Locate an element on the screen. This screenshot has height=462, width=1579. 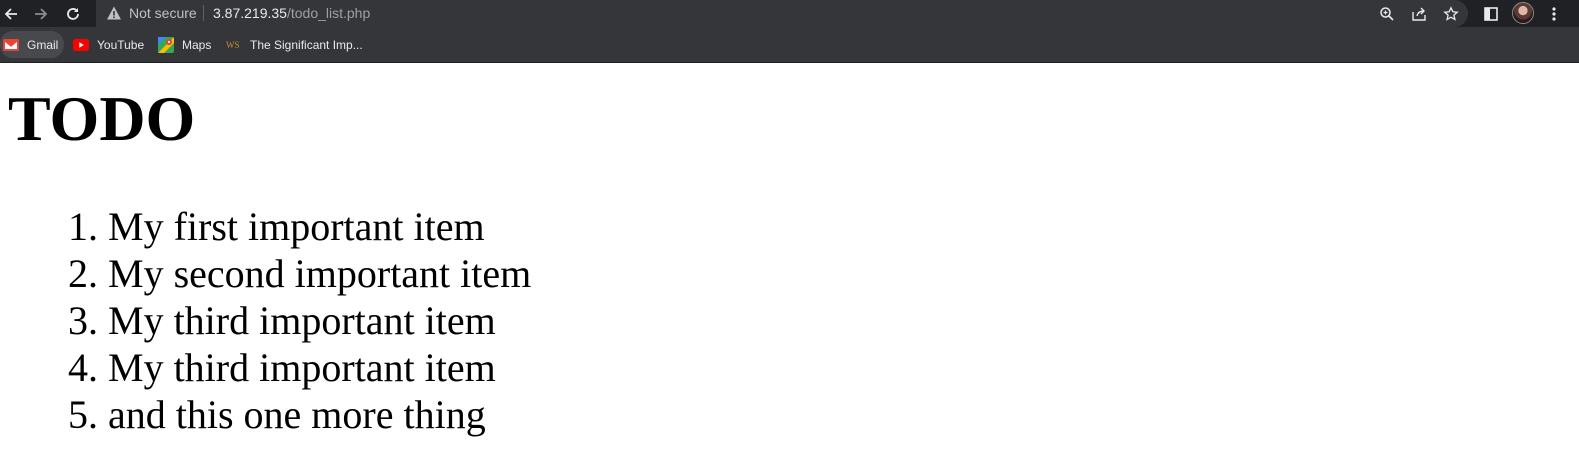
address-bar: Not secure 3.87.219.35/todo_list.php is located at coordinates (782, 13).